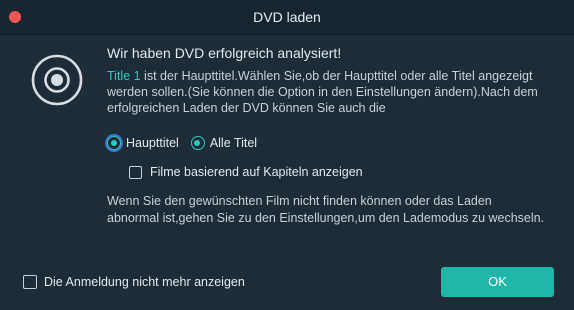 This screenshot has height=310, width=574. What do you see at coordinates (188, 143) in the screenshot?
I see `title-mode-radio-group: Haupttitel Alle Titel` at bounding box center [188, 143].